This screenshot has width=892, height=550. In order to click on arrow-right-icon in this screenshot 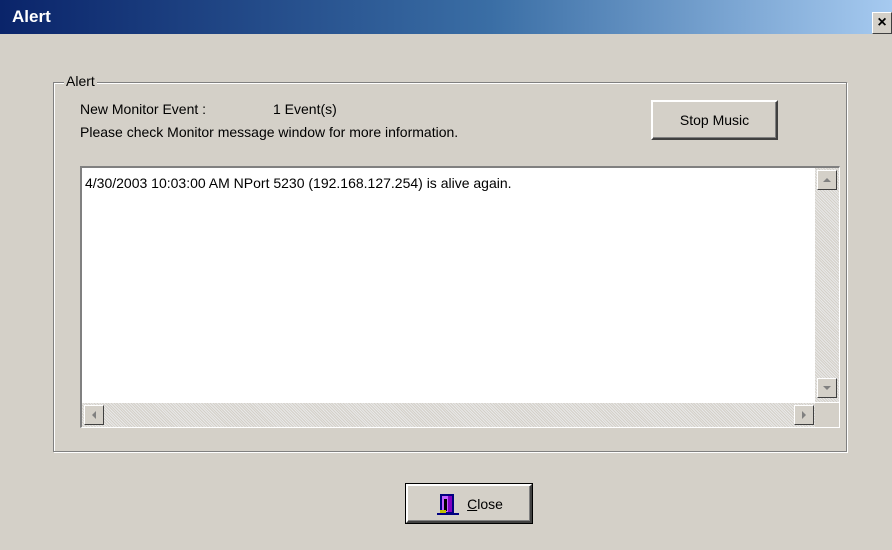, I will do `click(804, 415)`.